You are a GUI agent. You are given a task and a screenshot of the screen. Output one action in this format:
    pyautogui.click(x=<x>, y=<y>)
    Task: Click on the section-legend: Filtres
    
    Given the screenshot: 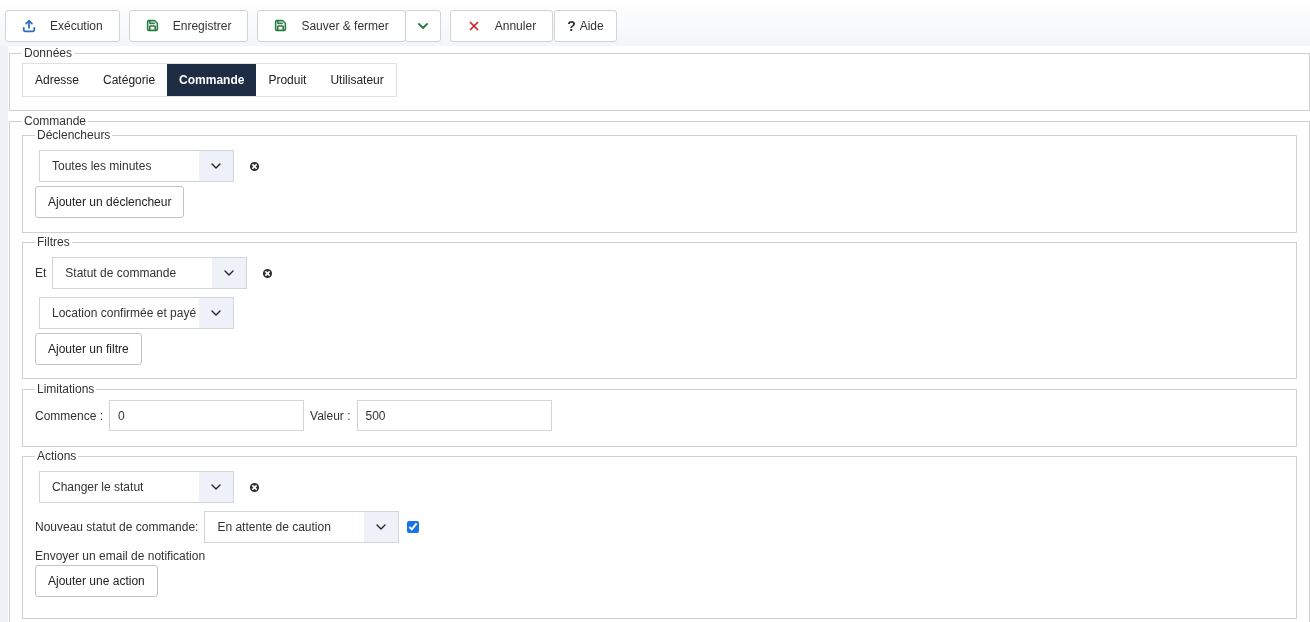 What is the action you would take?
    pyautogui.click(x=53, y=242)
    